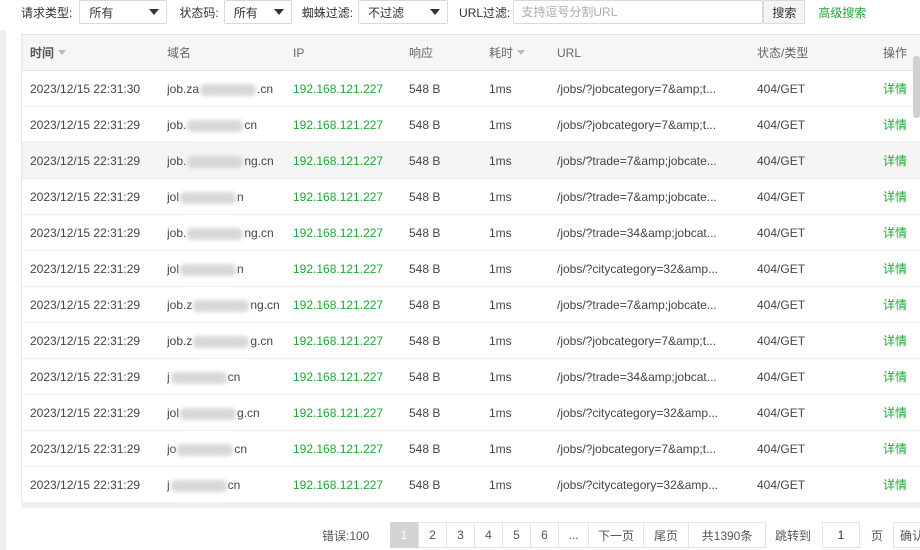  I want to click on confirm-button: 确认, so click(906, 535).